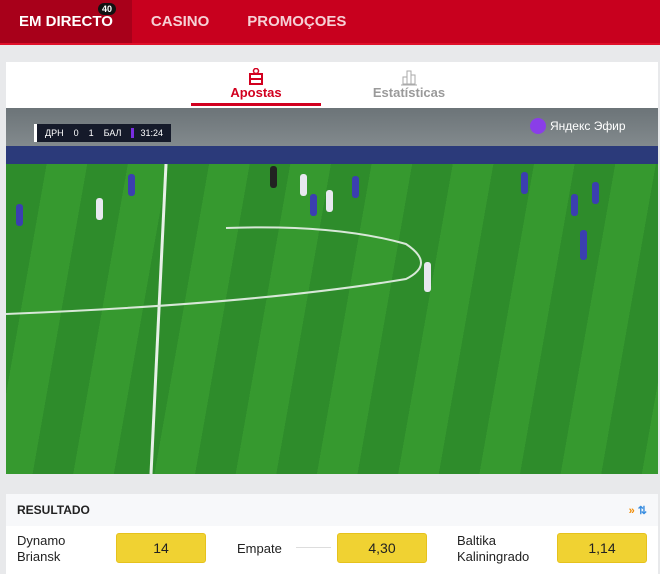 The width and height of the screenshot is (660, 574). What do you see at coordinates (382, 548) in the screenshot?
I see `odd-button-draw: 4,30` at bounding box center [382, 548].